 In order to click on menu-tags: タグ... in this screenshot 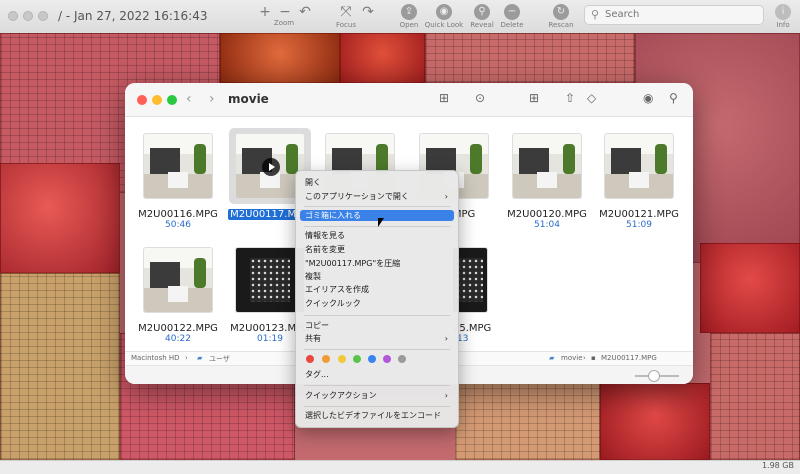, I will do `click(377, 374)`.